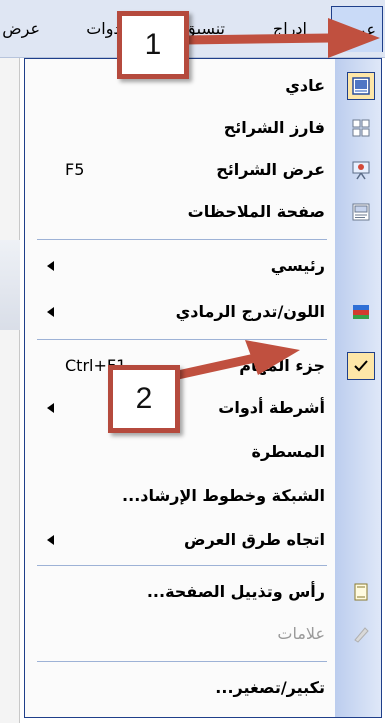  I want to click on normal-view-icon, so click(361, 86).